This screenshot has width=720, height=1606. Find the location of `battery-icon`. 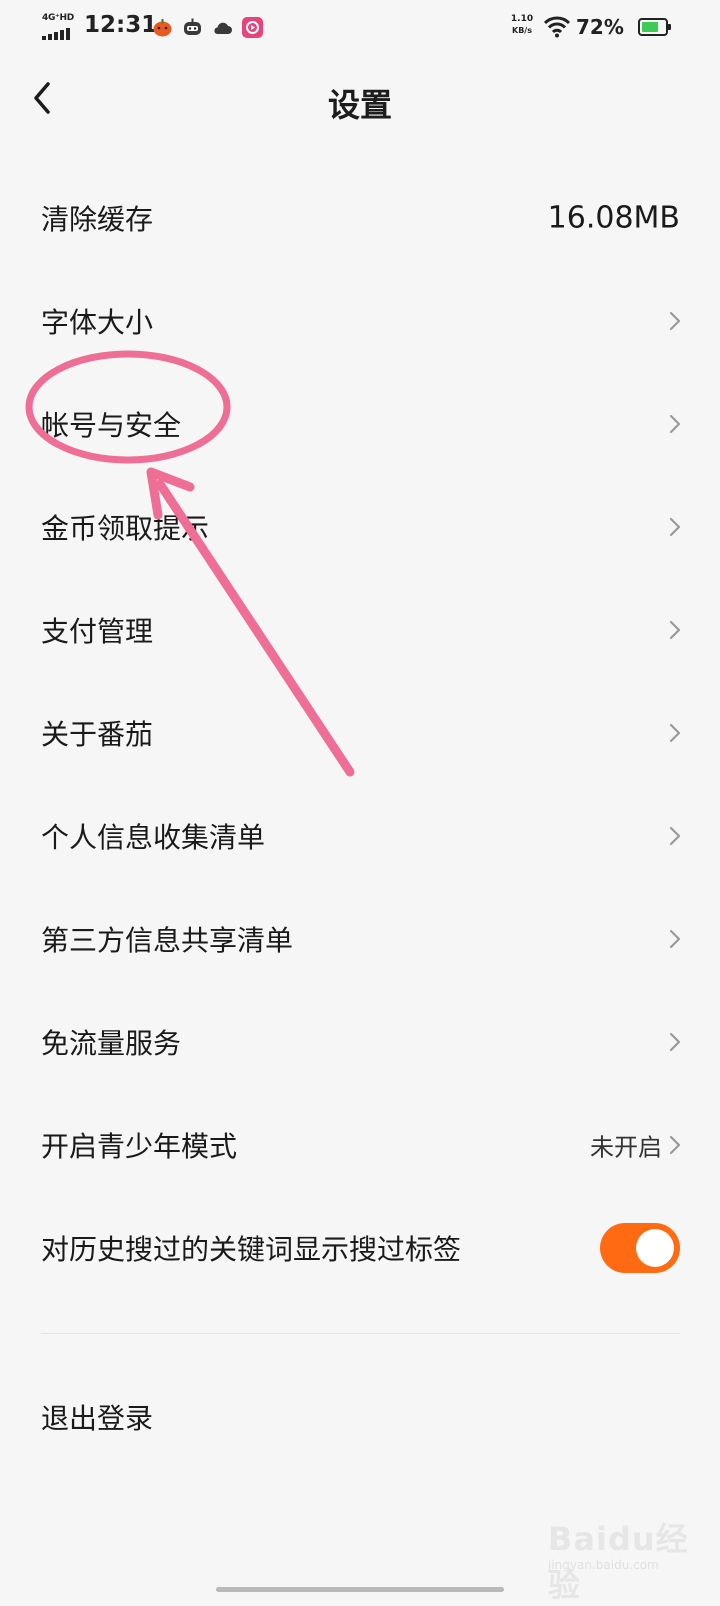

battery-icon is located at coordinates (654, 27).